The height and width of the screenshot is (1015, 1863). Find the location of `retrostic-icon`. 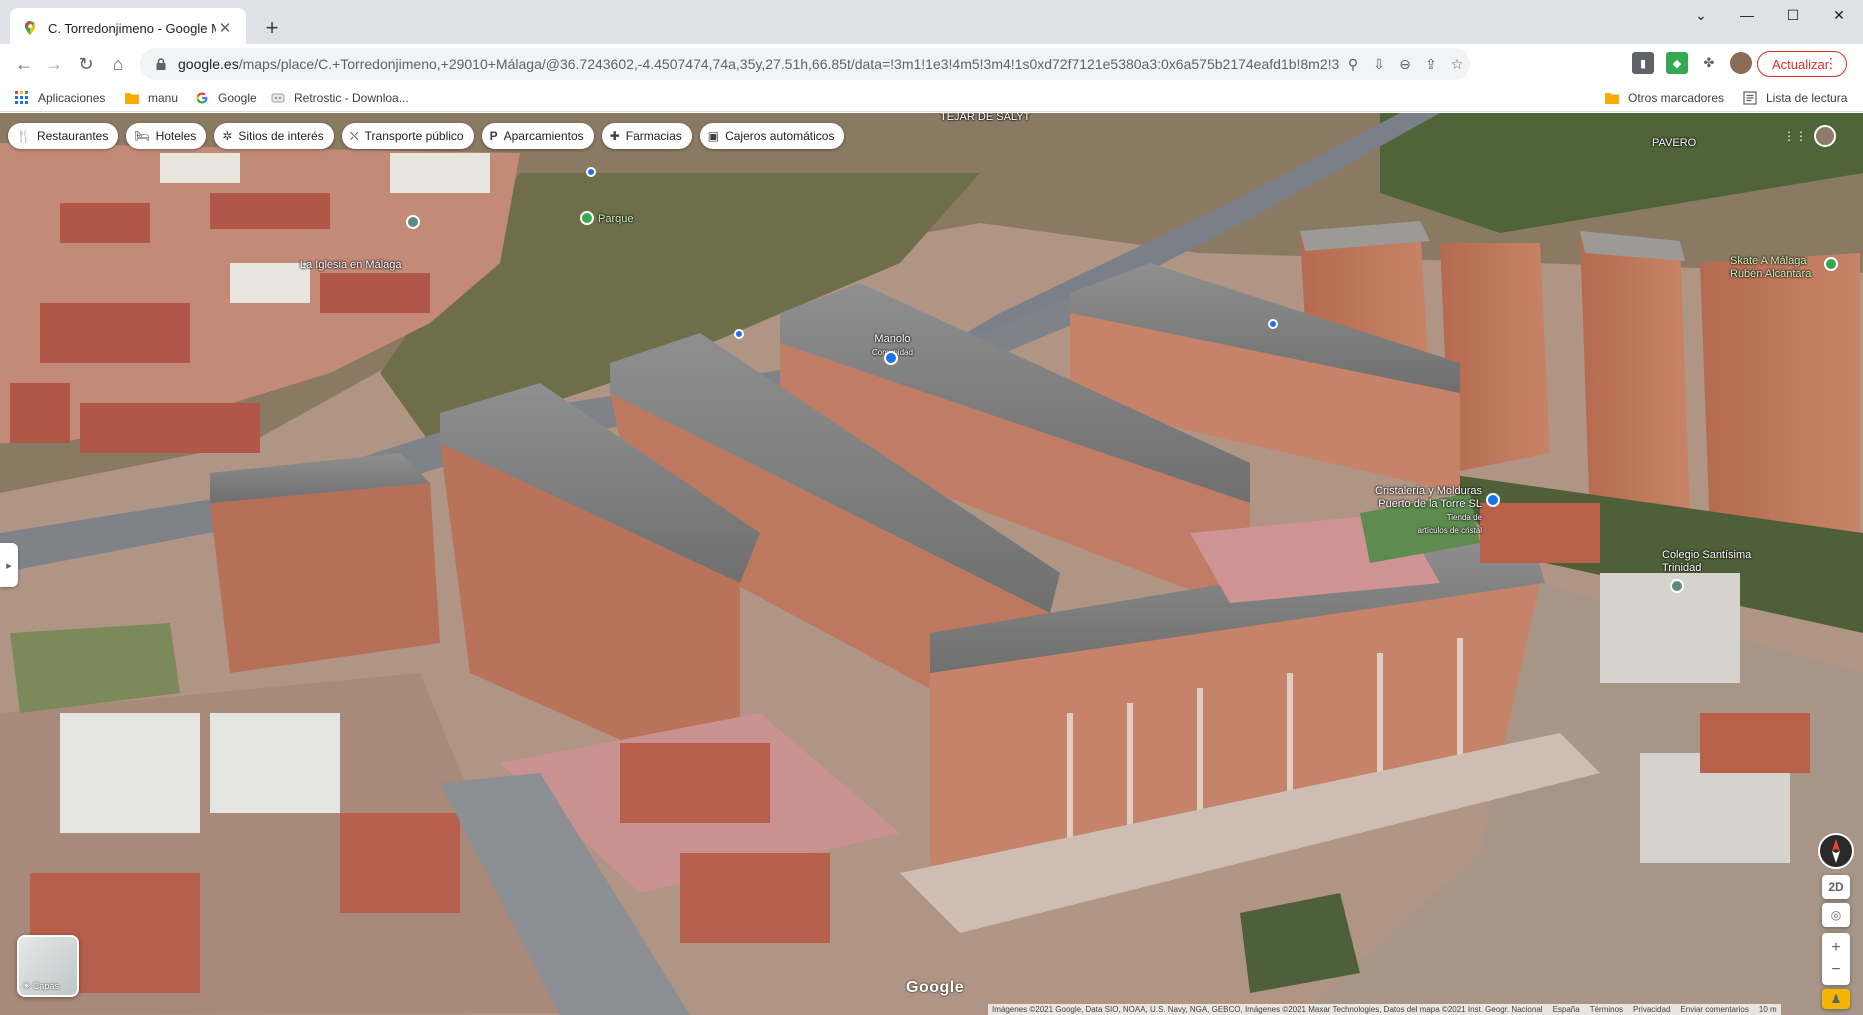

retrostic-icon is located at coordinates (278, 98).